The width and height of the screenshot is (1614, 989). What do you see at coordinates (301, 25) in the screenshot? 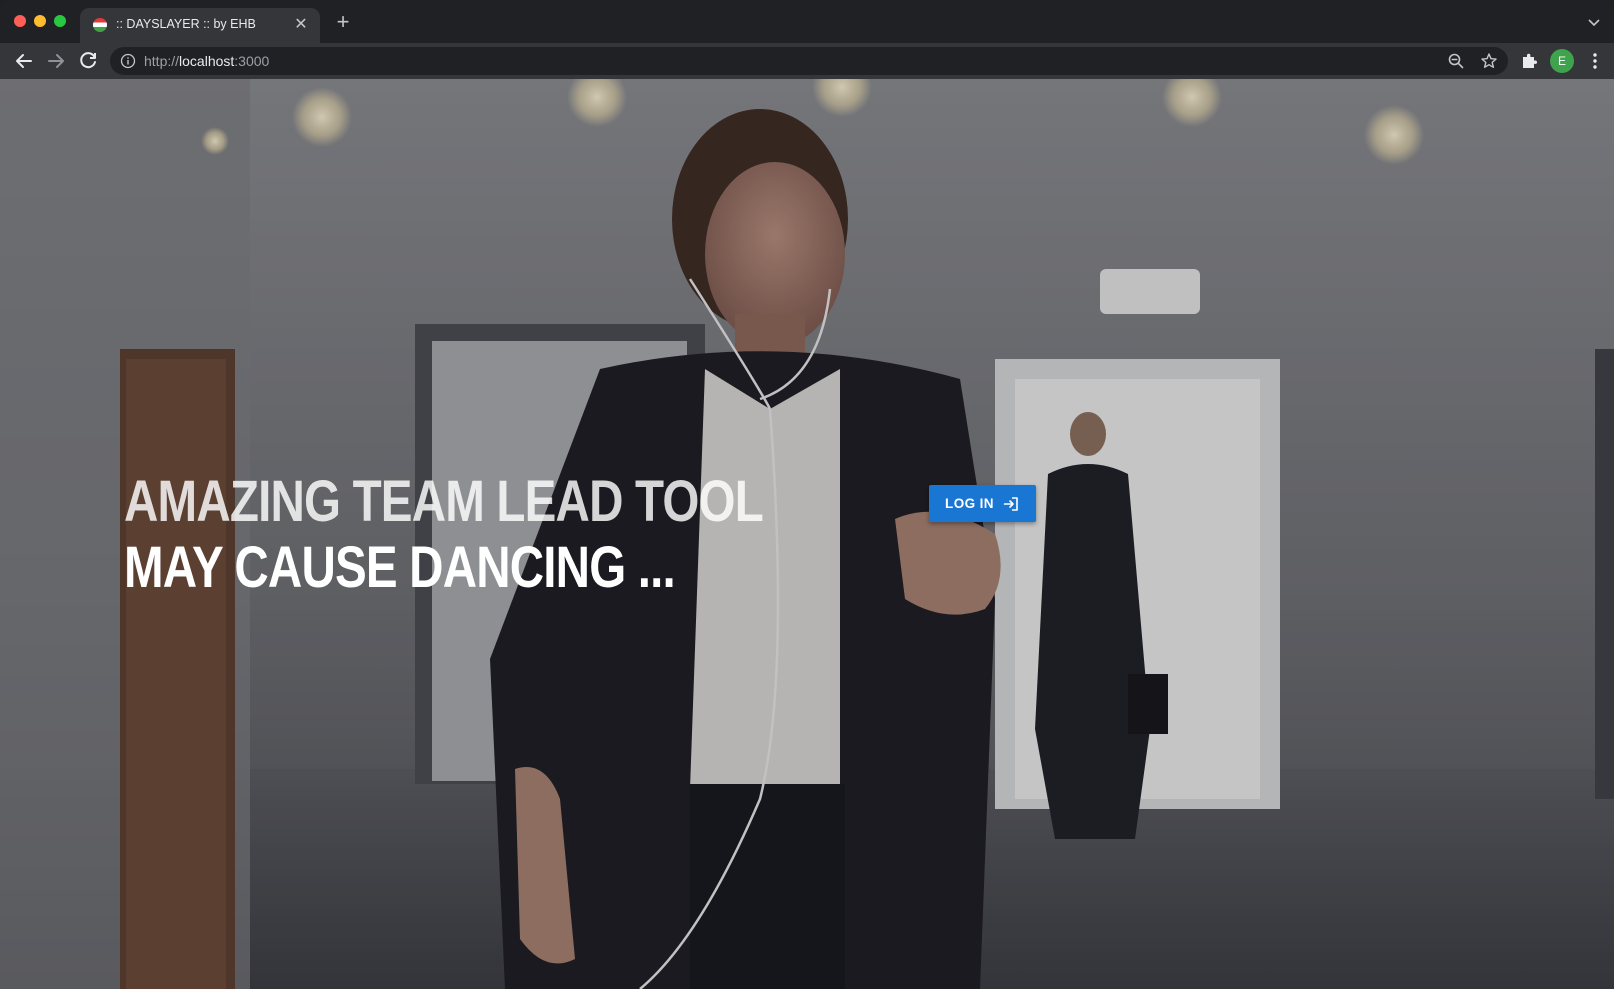
I see `close-icon: ✕` at bounding box center [301, 25].